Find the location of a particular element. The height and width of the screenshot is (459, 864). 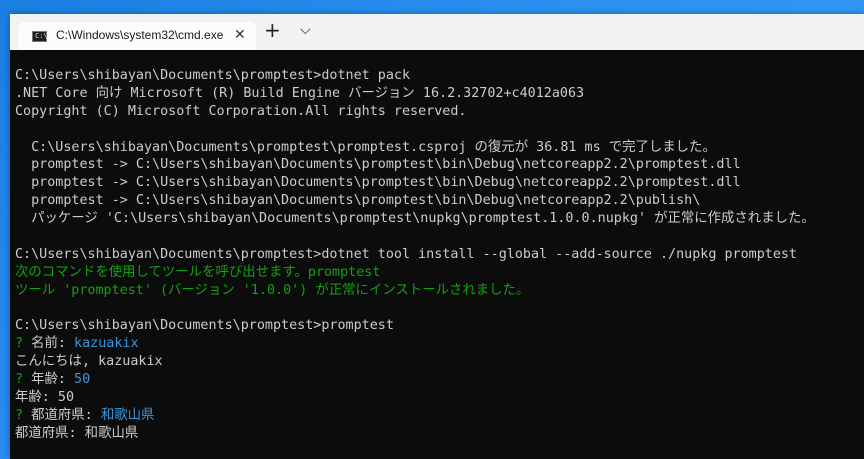

console-line: 次のコマンドを使用してツールを呼び出せます。promptest is located at coordinates (198, 272).